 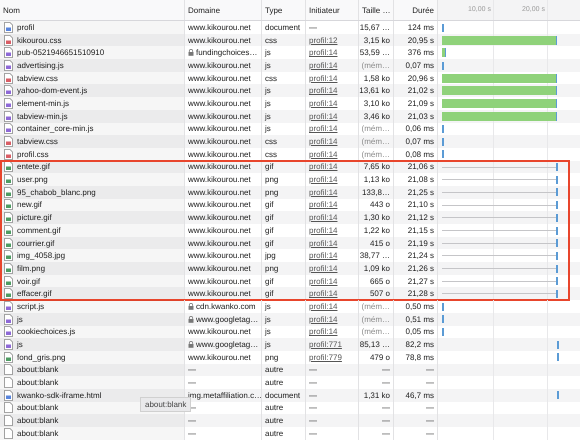 What do you see at coordinates (420, 357) in the screenshot?
I see `duration-text: 78,8 ms` at bounding box center [420, 357].